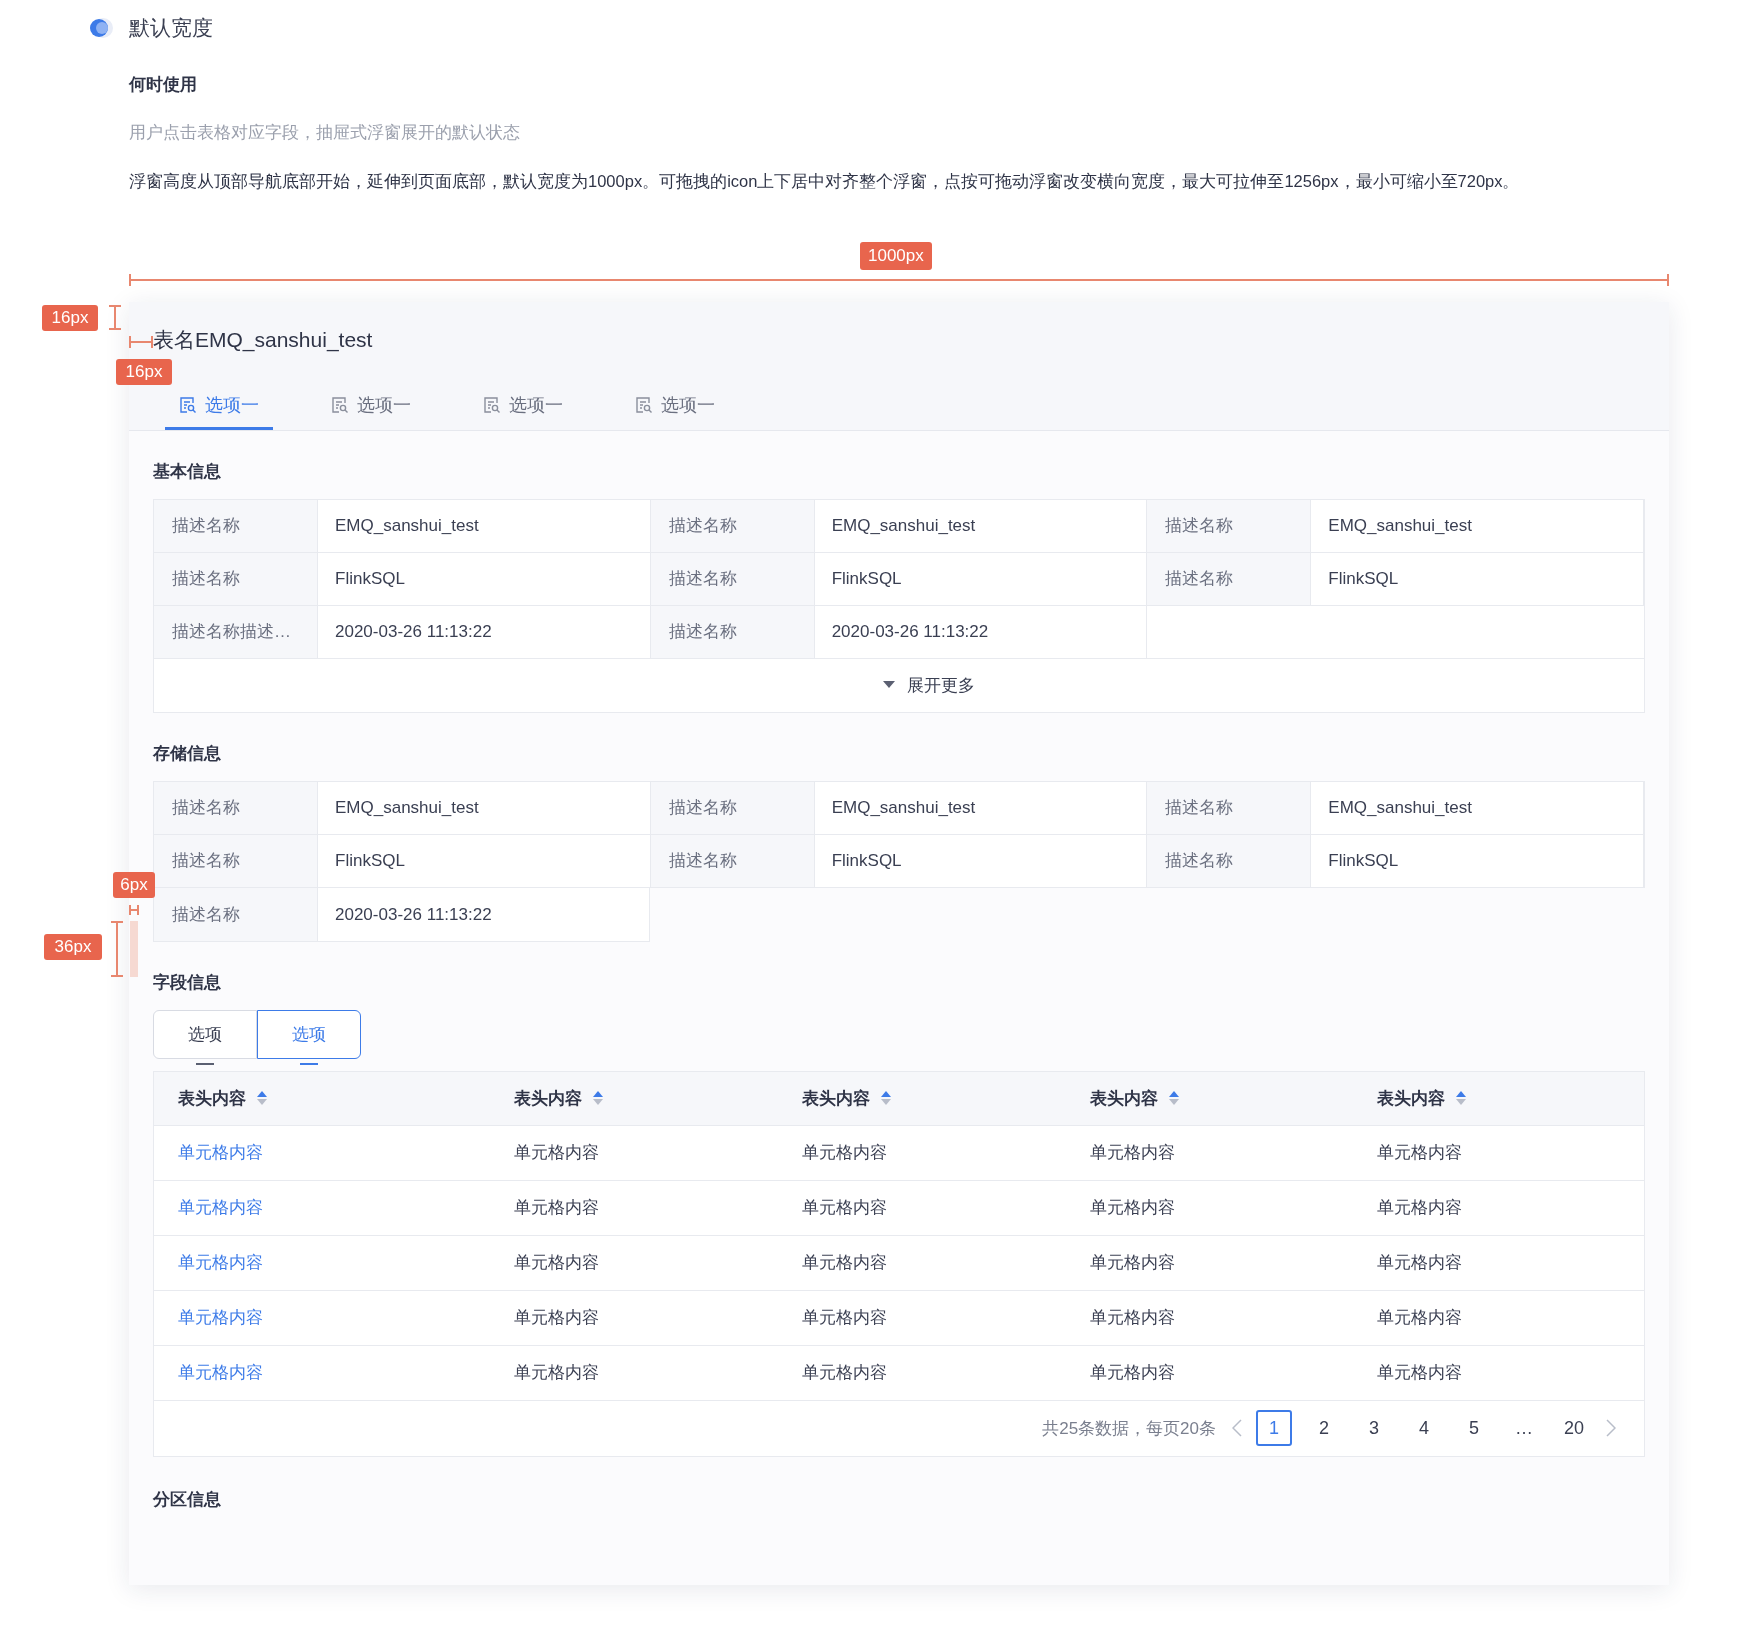  I want to click on expand-more-button: 展开更多, so click(929, 685).